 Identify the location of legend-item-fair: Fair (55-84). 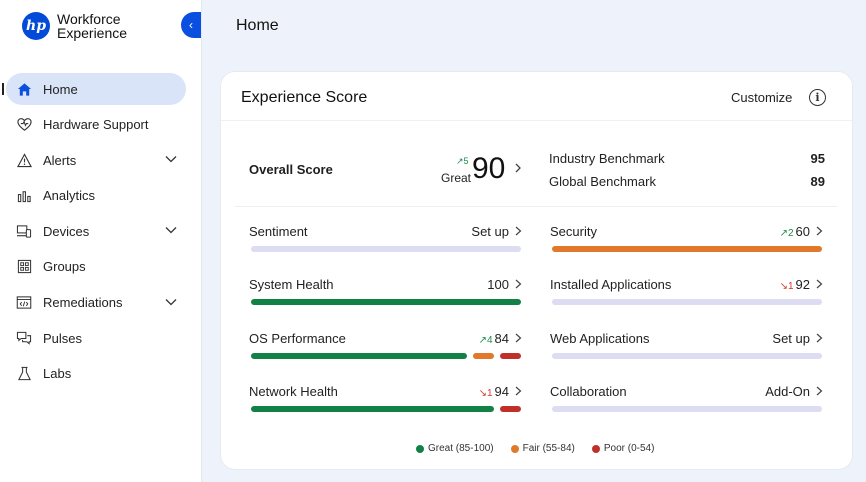
(542, 448).